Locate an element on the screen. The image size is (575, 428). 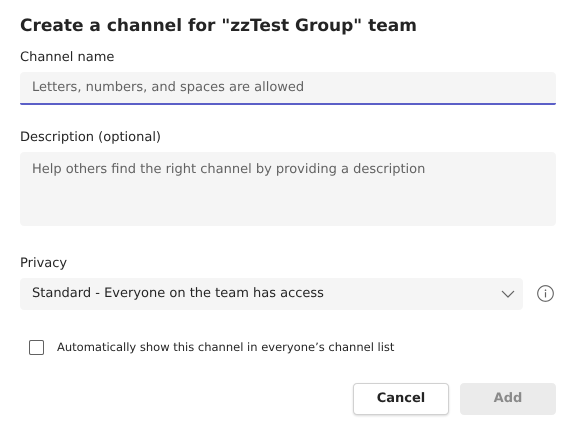
field-label: Description (optional) is located at coordinates (91, 138).